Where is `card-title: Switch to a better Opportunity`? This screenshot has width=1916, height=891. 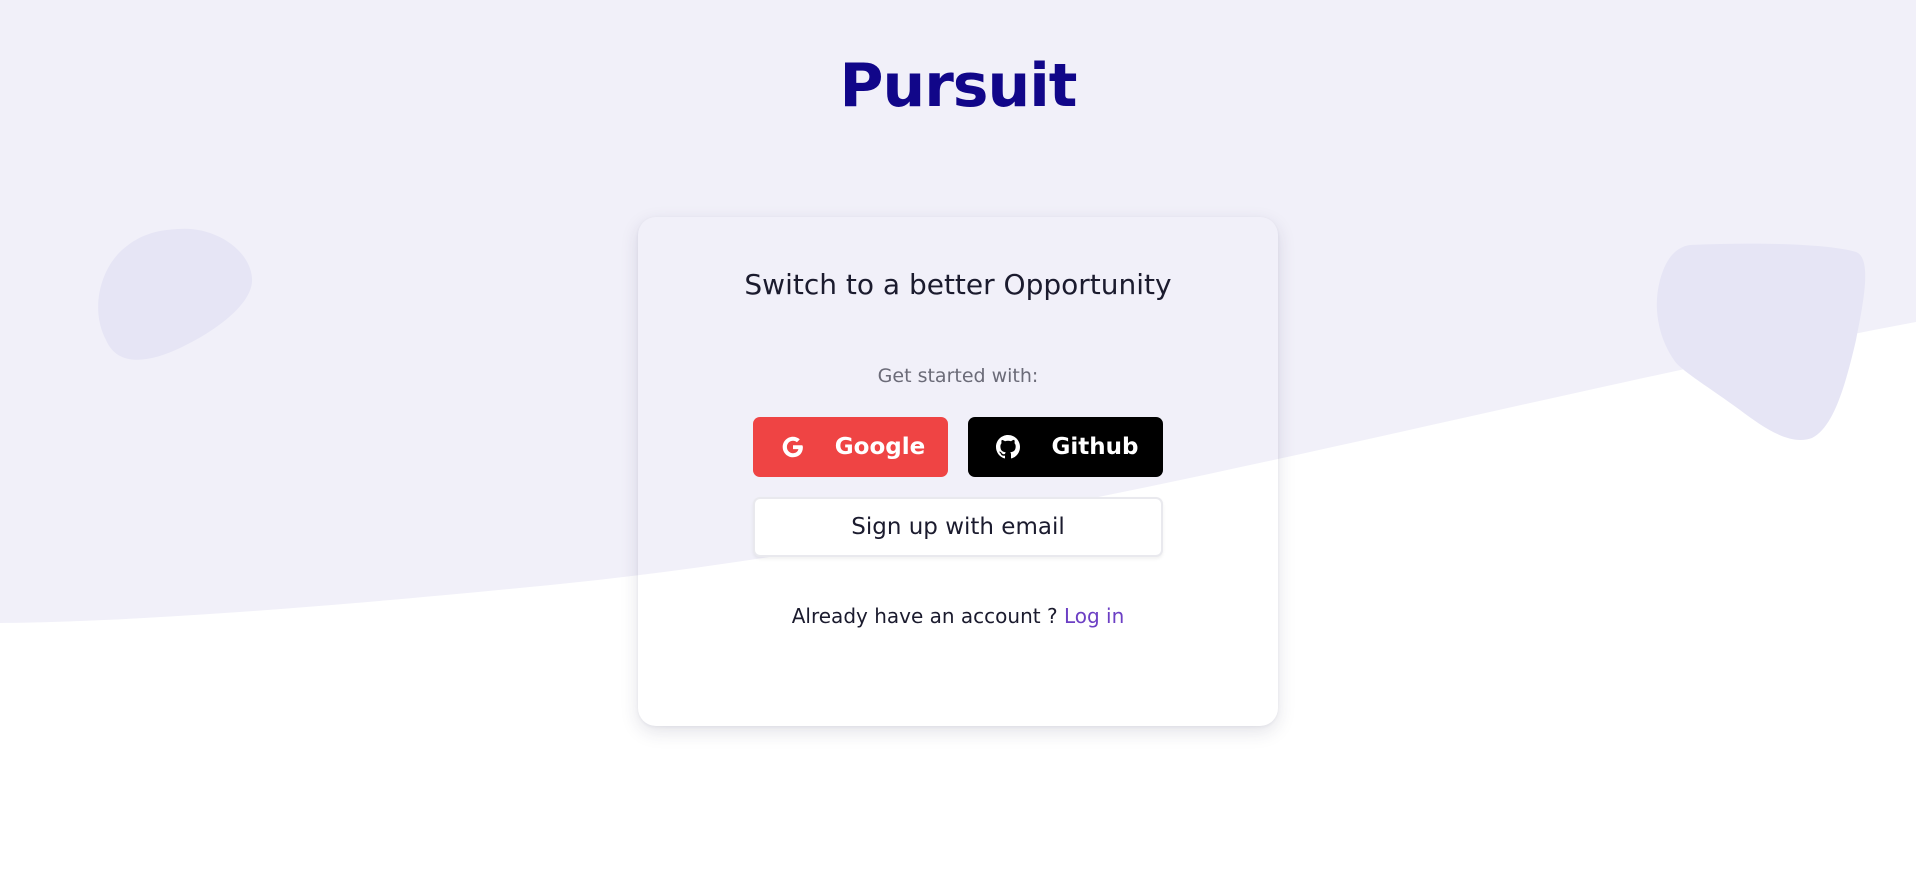
card-title: Switch to a better Opportunity is located at coordinates (958, 284).